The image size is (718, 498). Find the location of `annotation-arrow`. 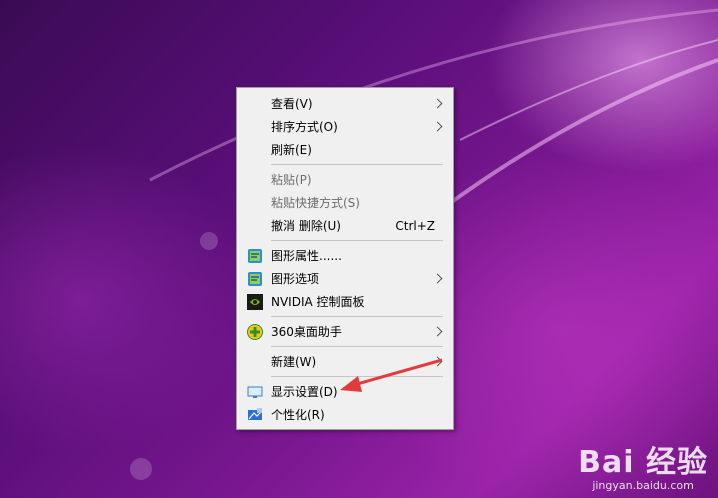

annotation-arrow is located at coordinates (391, 375).